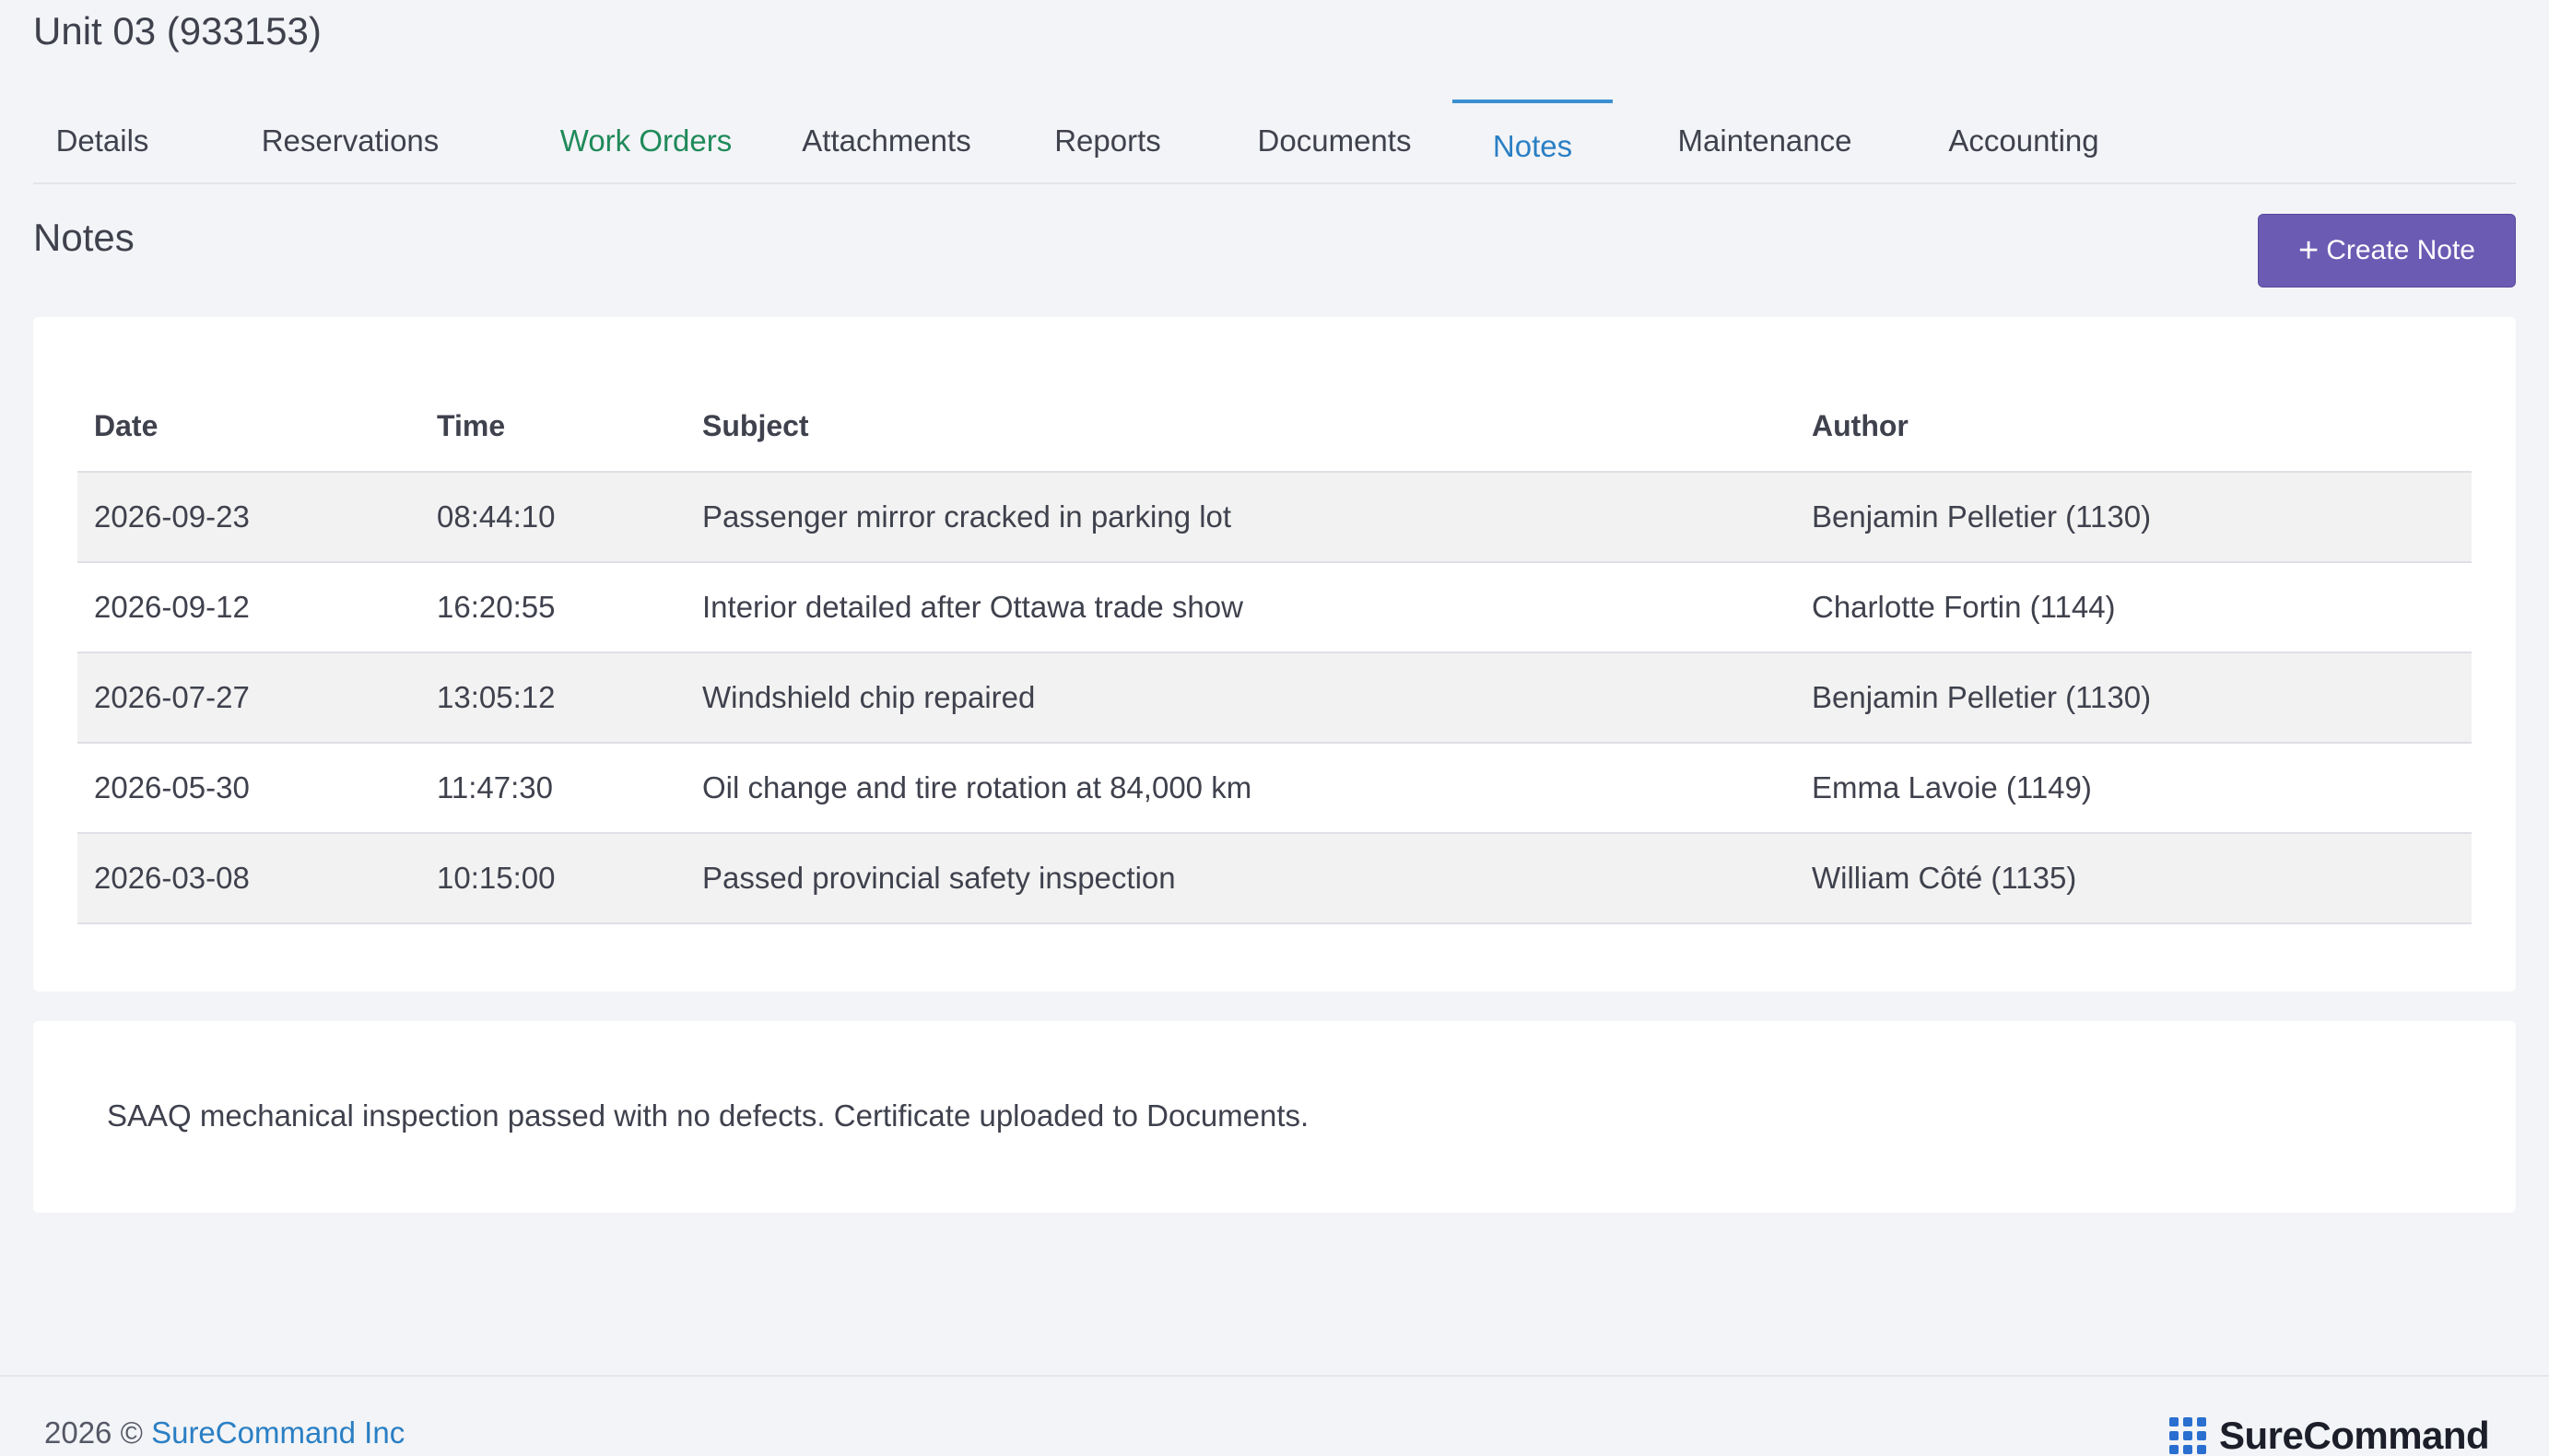 The height and width of the screenshot is (1456, 2549). I want to click on cell-author: Emma Lavoie (1149), so click(2133, 788).